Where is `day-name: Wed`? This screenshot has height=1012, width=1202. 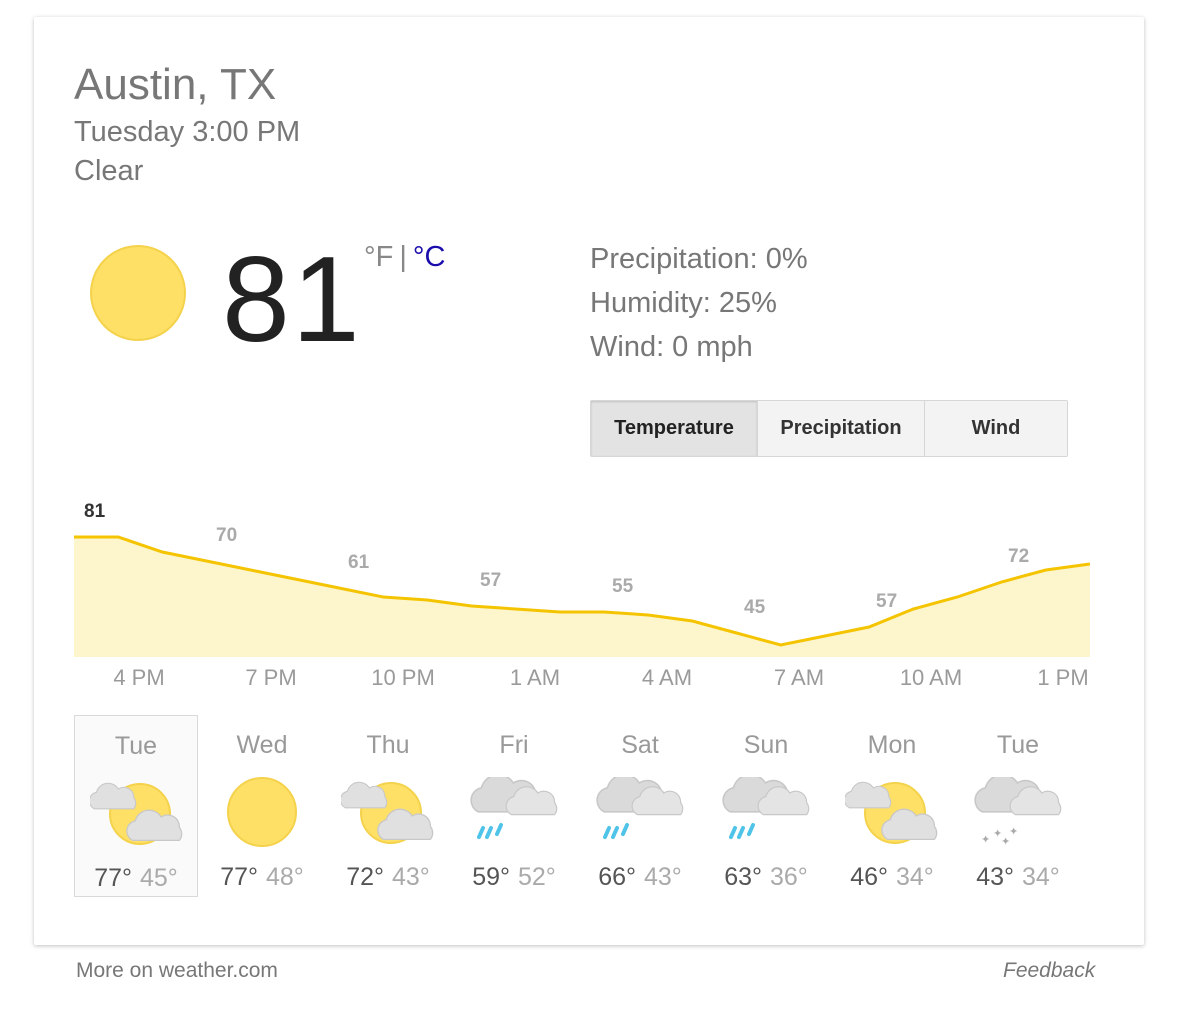
day-name: Wed is located at coordinates (262, 745).